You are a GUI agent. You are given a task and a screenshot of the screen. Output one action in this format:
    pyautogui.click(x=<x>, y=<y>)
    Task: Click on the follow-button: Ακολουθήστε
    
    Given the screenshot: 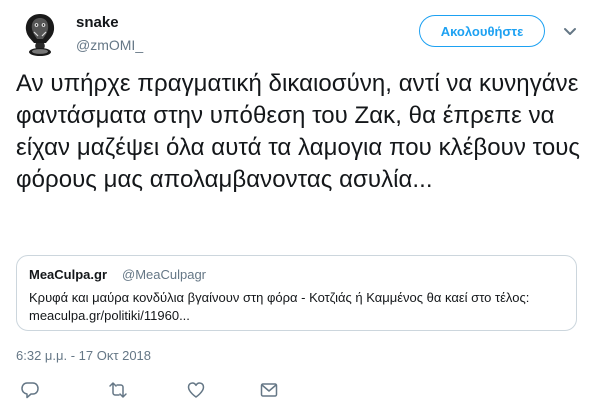 What is the action you would take?
    pyautogui.click(x=482, y=31)
    